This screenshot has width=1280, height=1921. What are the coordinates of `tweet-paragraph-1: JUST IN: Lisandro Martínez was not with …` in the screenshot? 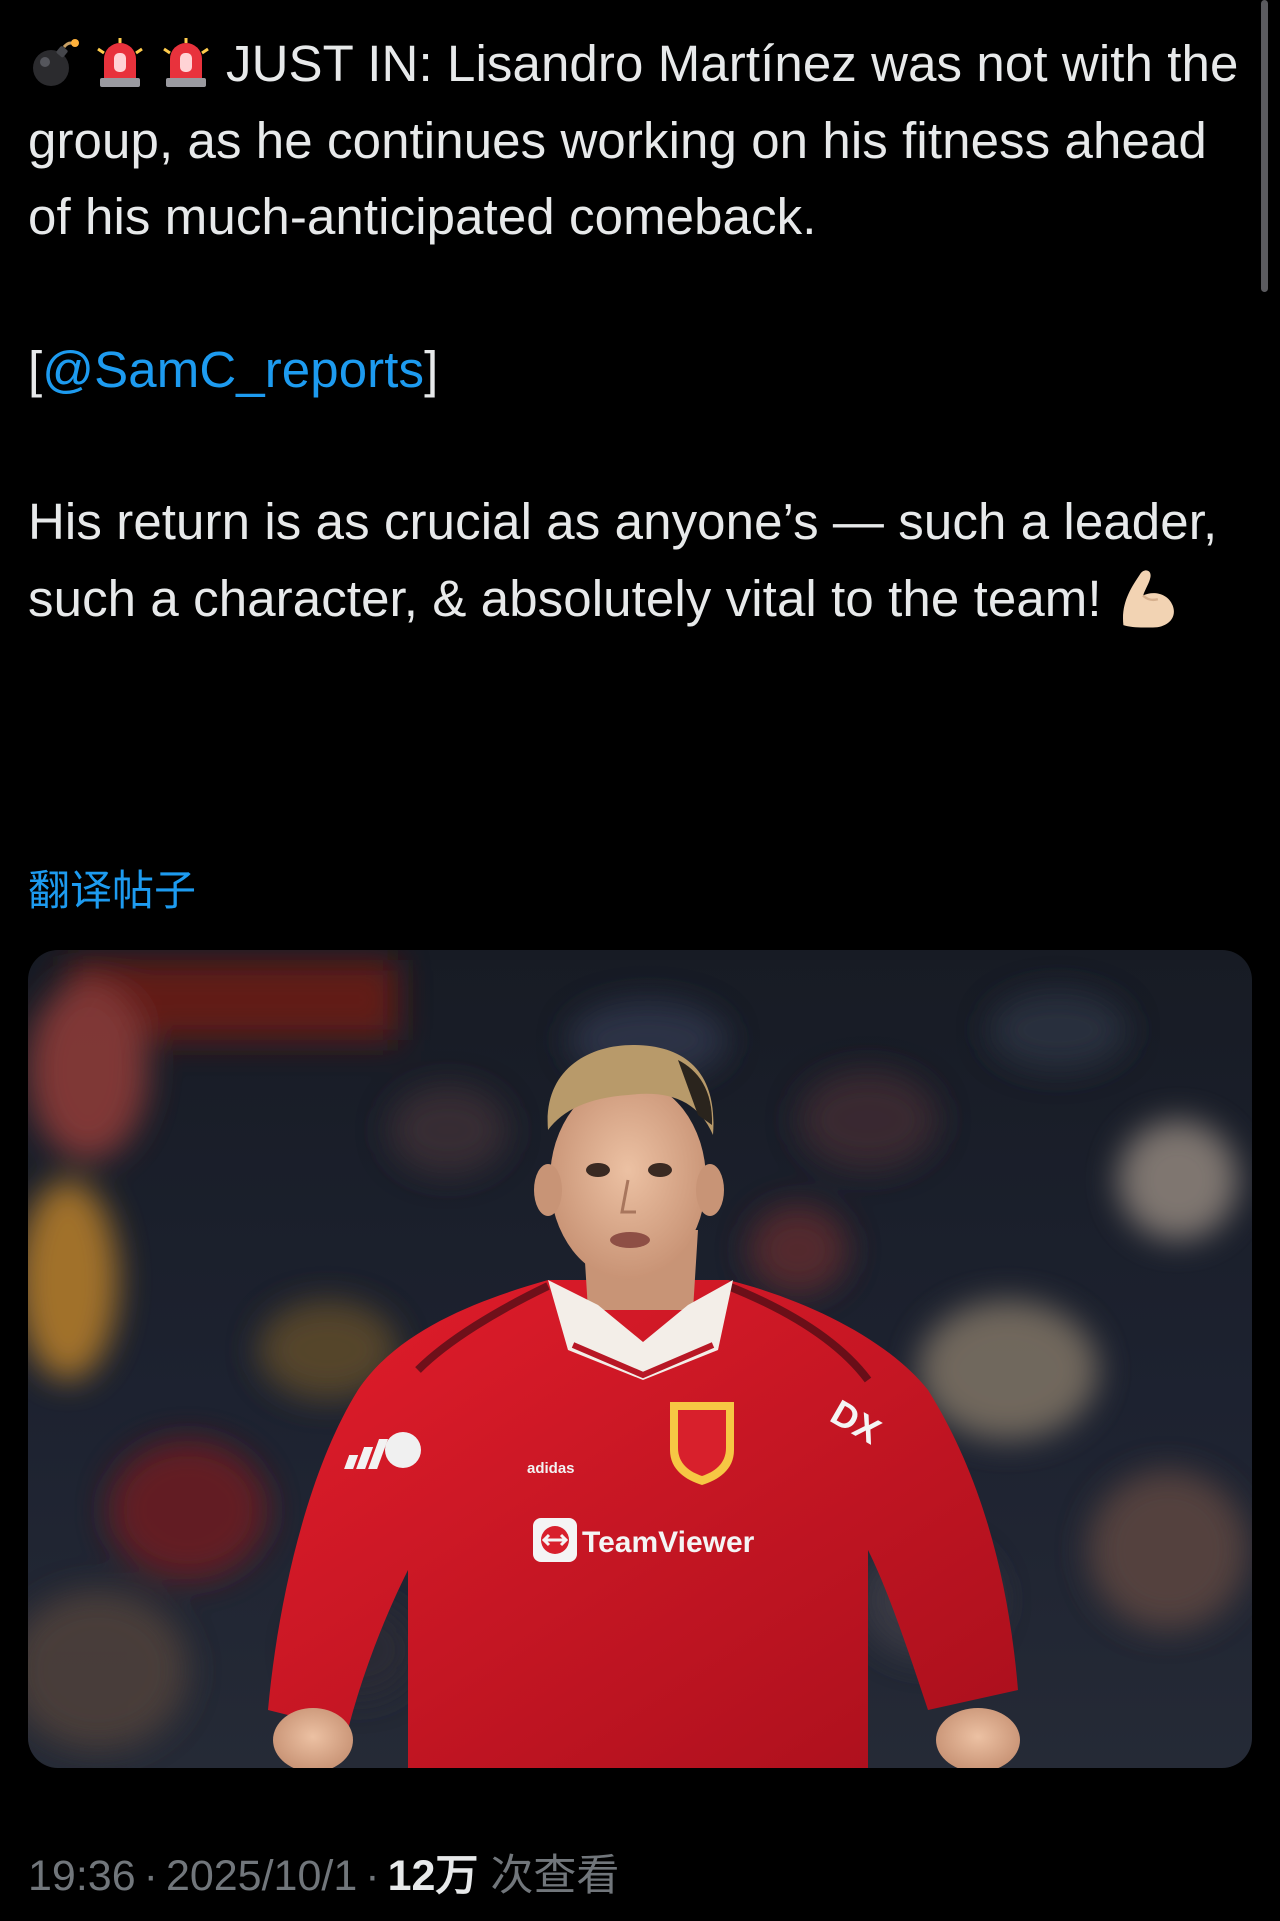 It's located at (643, 141).